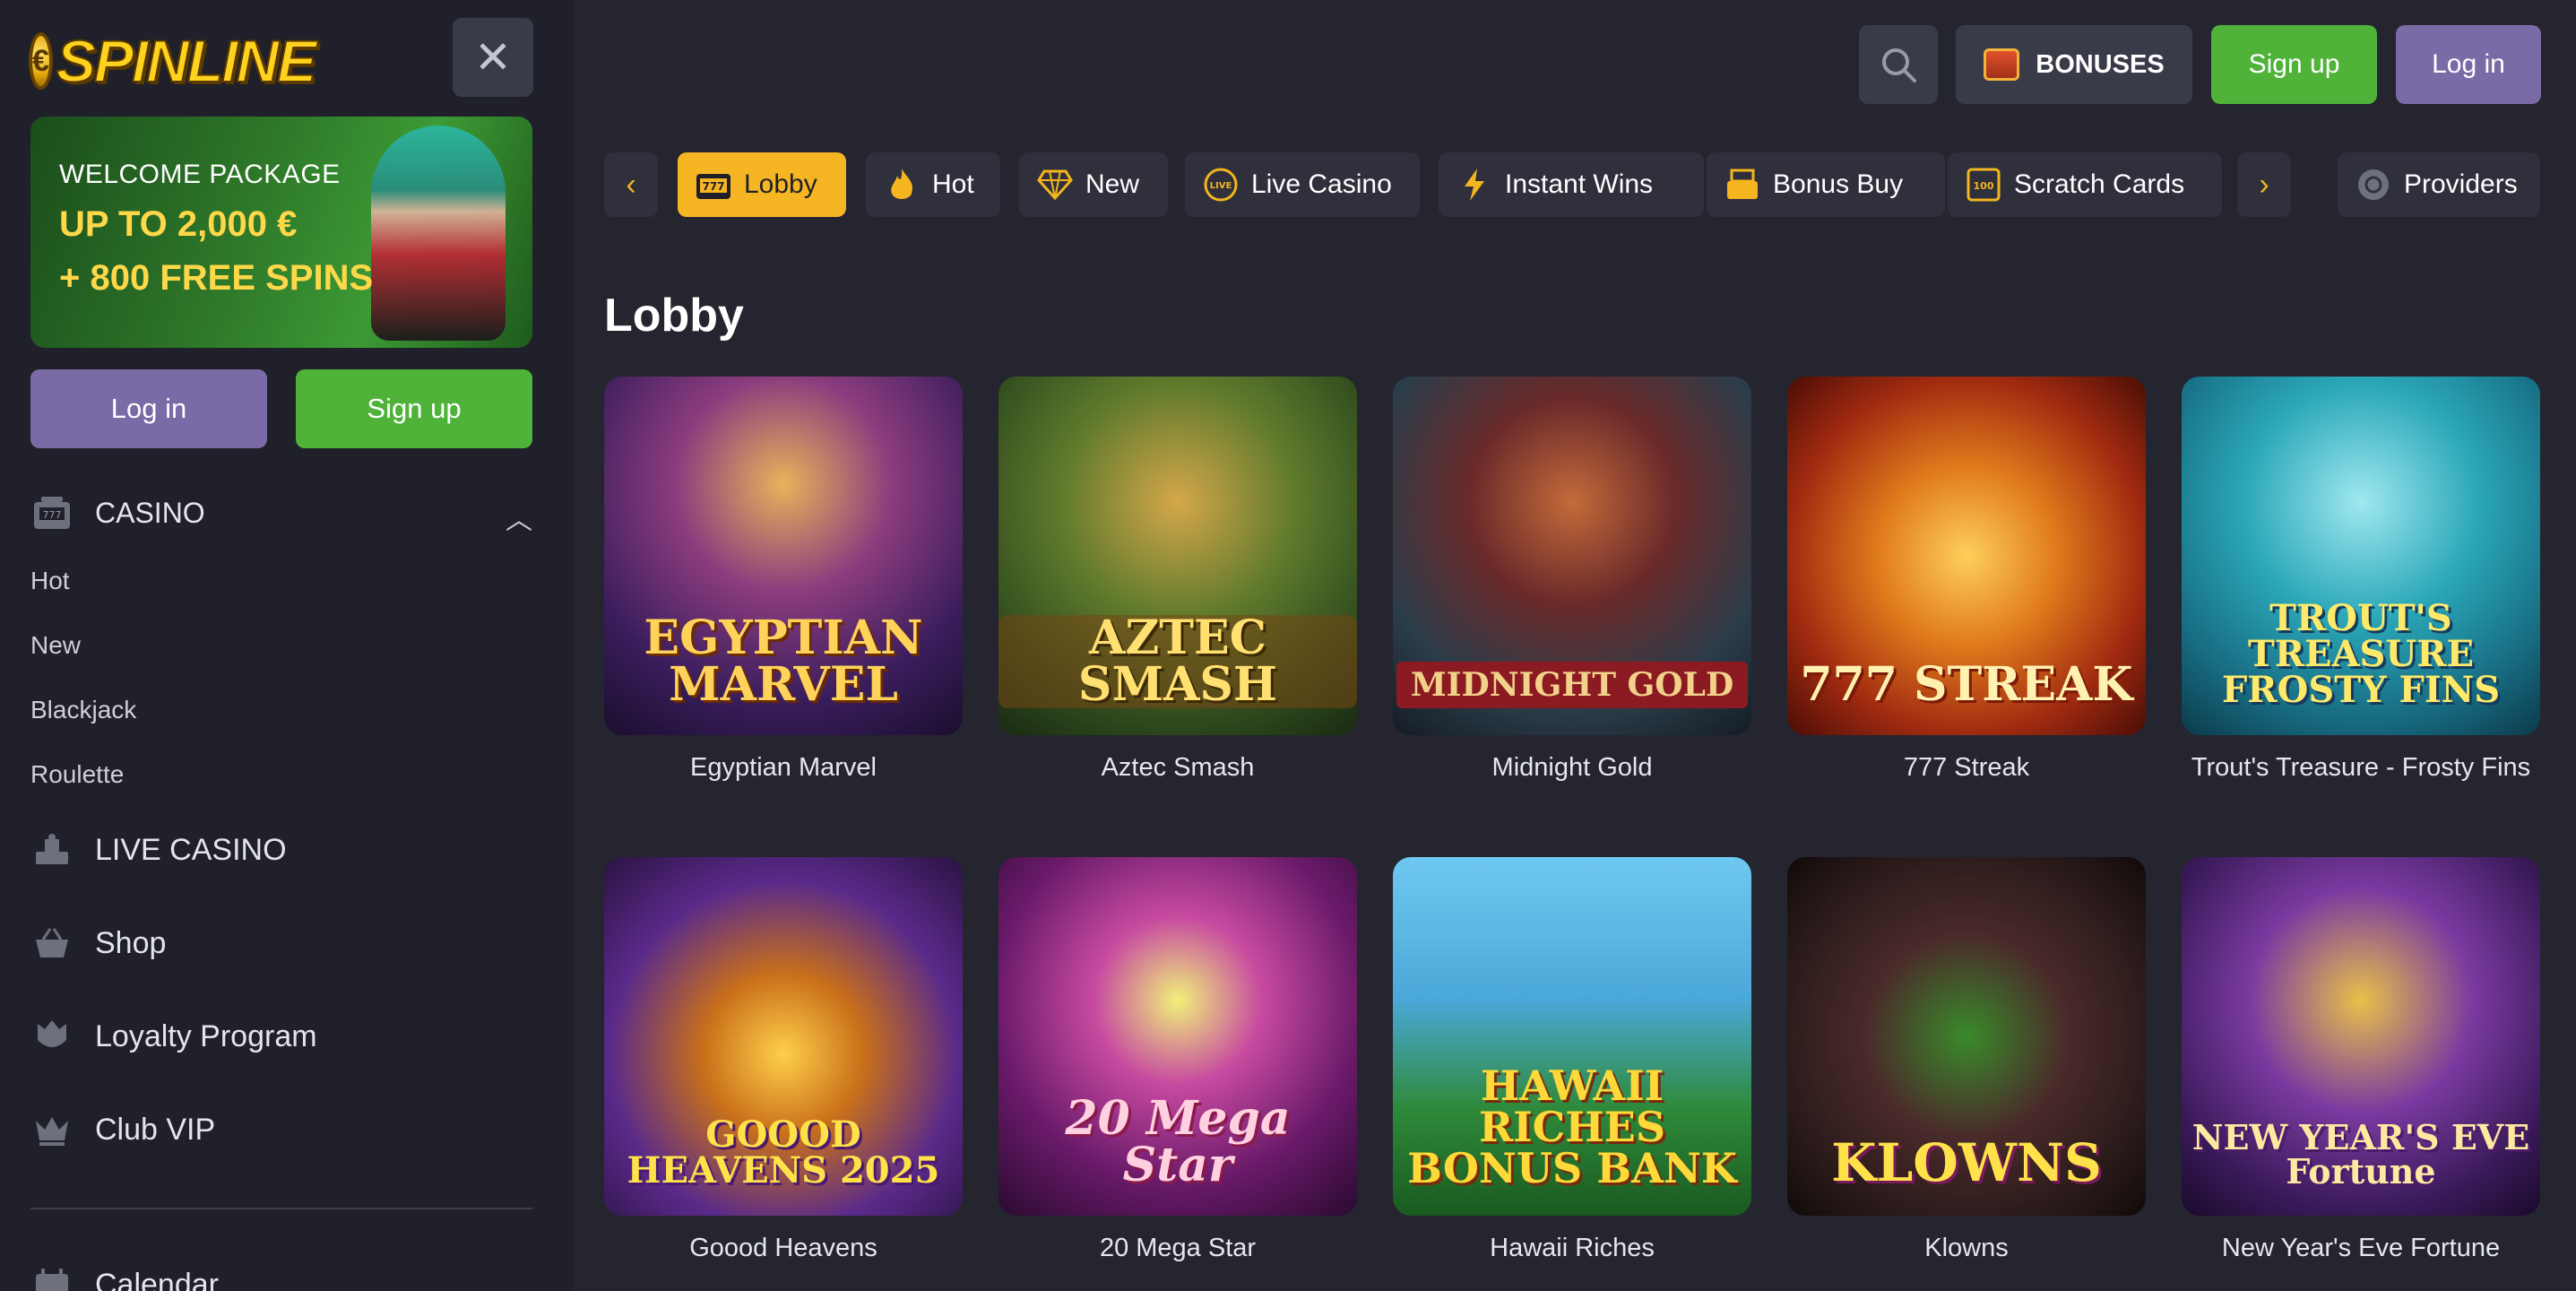 The image size is (2576, 1291). Describe the element at coordinates (2461, 184) in the screenshot. I see `providers-label: Providers` at that location.